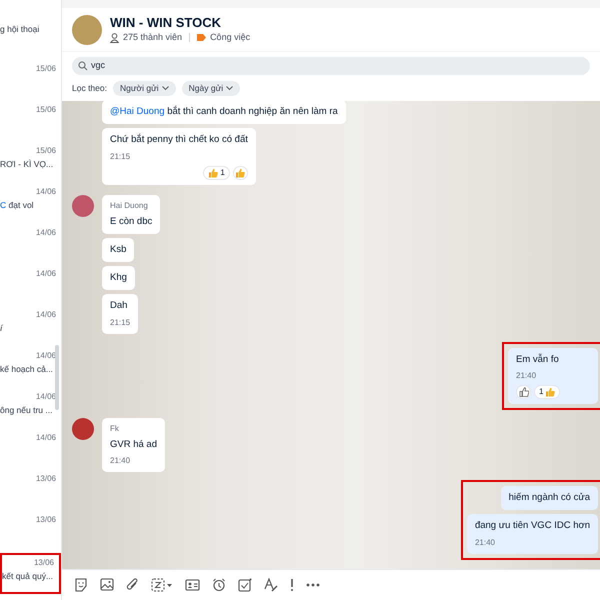 This screenshot has width=600, height=600. What do you see at coordinates (224, 112) in the screenshot?
I see `message-text: @Hai Duong bắt thì canh doanh nghiệp ăn nên làm ra` at bounding box center [224, 112].